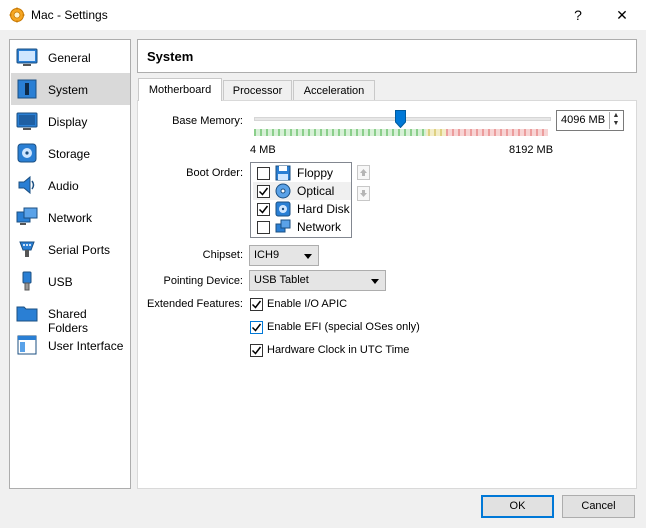 The height and width of the screenshot is (528, 646). I want to click on memory-max-label: 8192 MB, so click(531, 150).